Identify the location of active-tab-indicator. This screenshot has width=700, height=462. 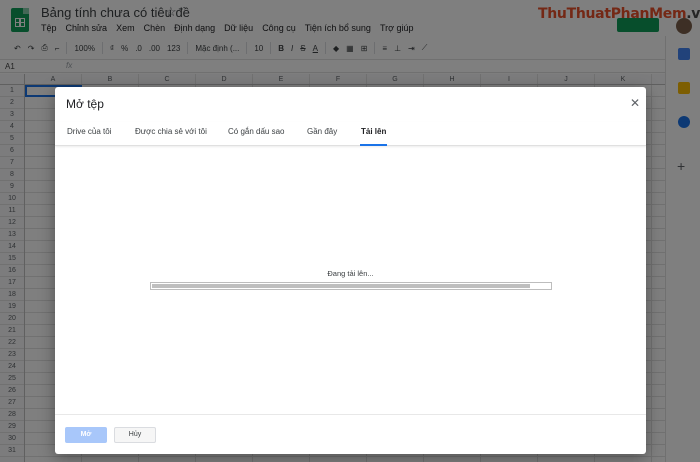
(373, 145).